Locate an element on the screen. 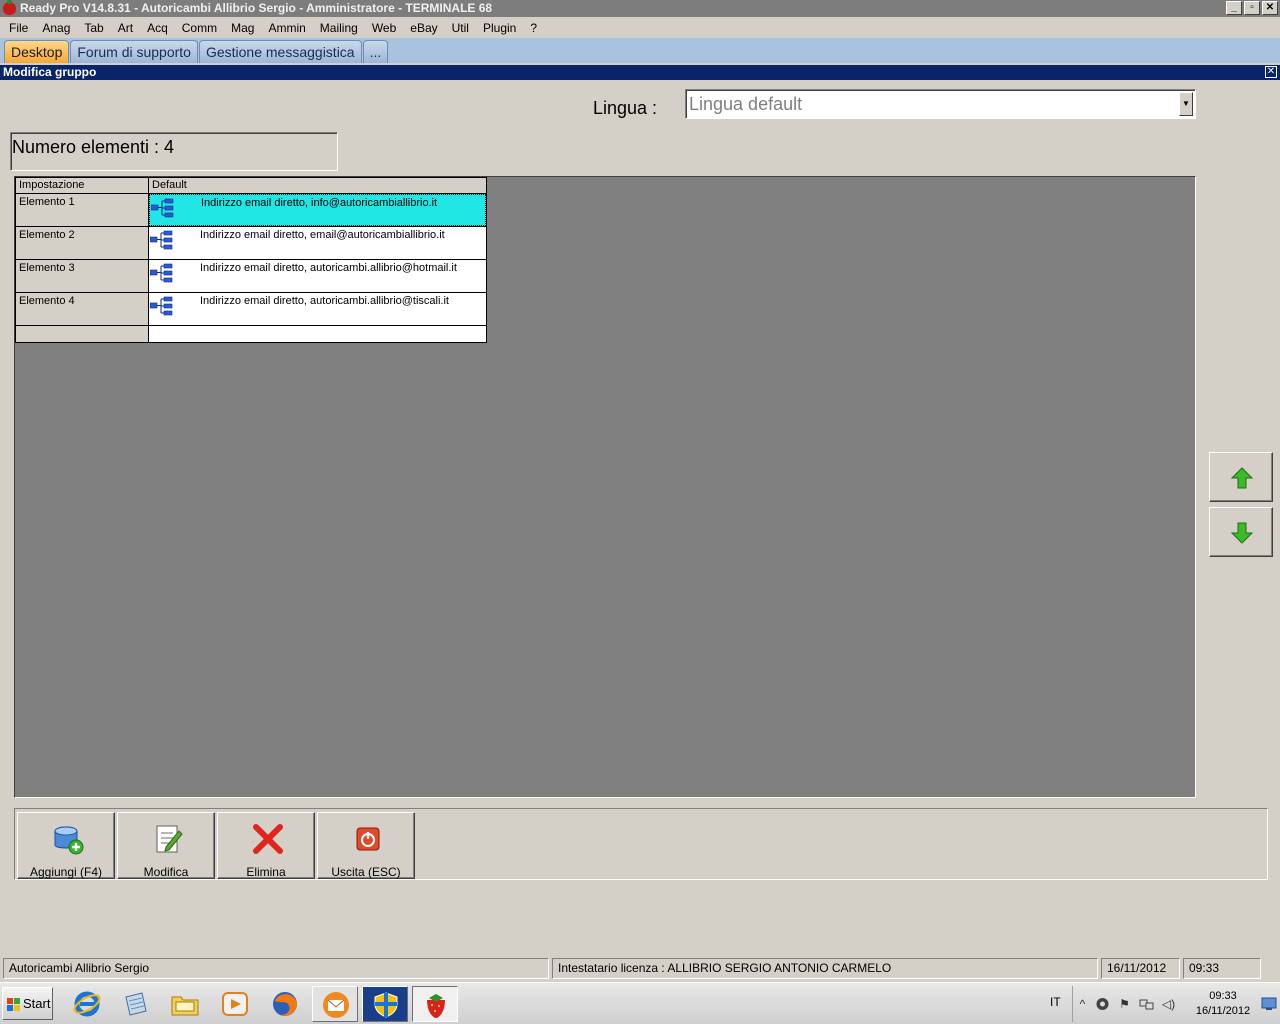 The height and width of the screenshot is (1024, 1280). grid-header-default: Default is located at coordinates (317, 185).